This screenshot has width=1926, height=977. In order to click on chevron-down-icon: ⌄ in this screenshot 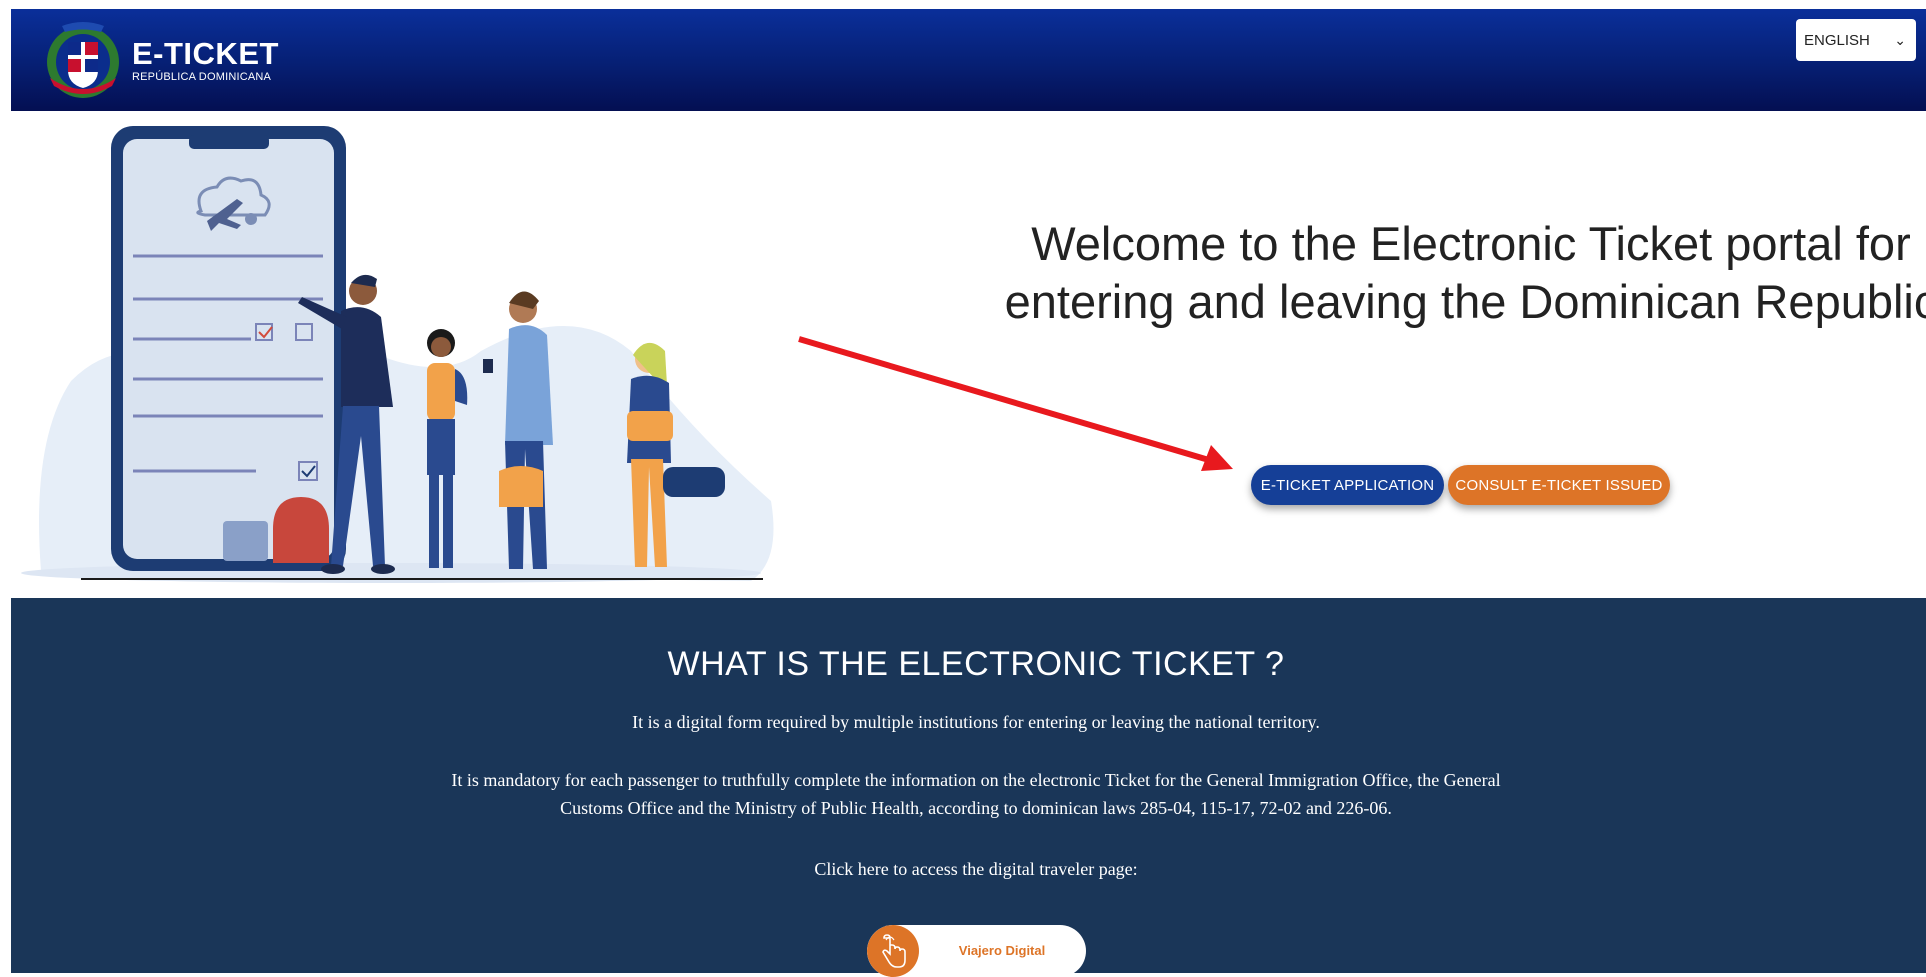, I will do `click(1900, 39)`.